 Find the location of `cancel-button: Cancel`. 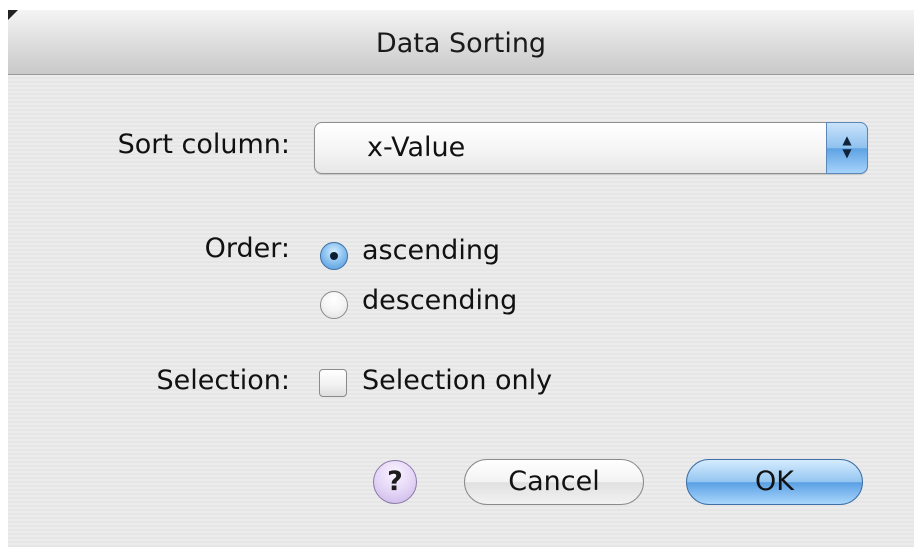

cancel-button: Cancel is located at coordinates (554, 482).